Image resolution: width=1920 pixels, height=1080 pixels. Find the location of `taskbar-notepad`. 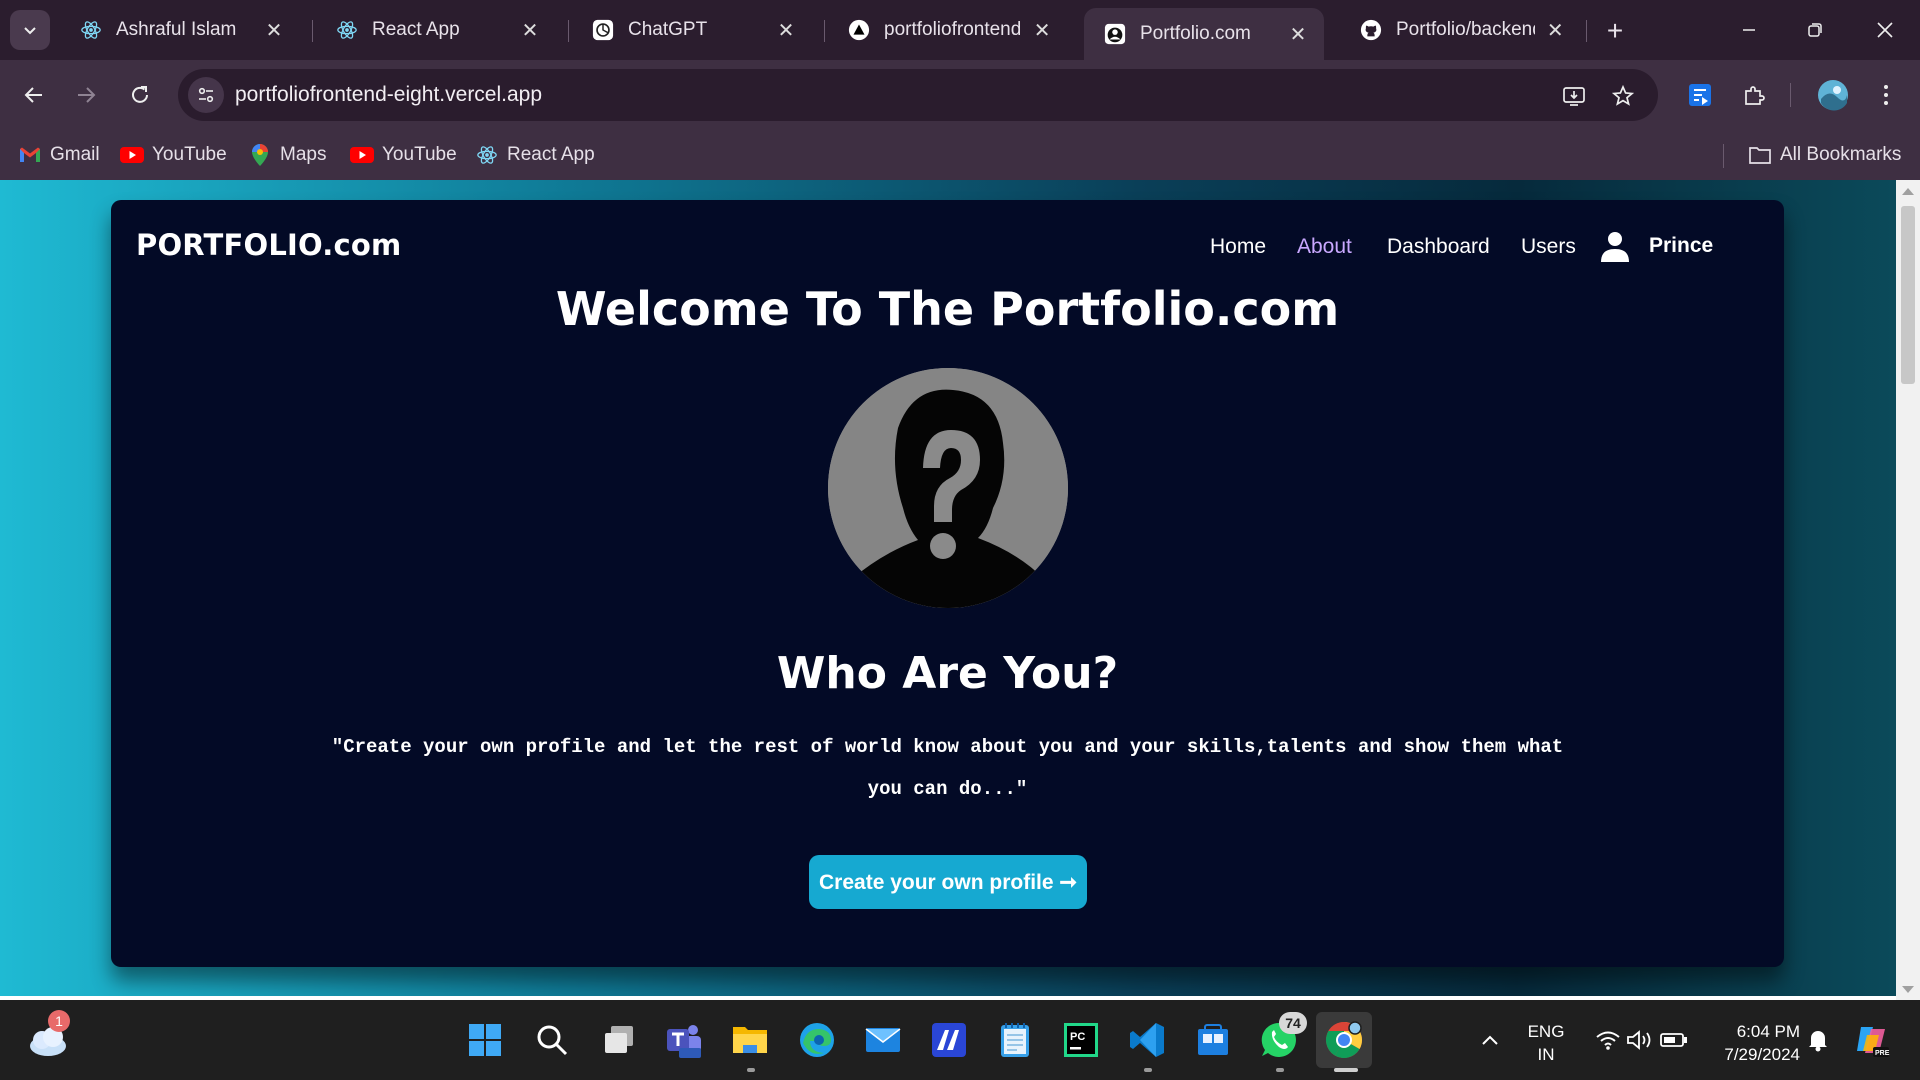

taskbar-notepad is located at coordinates (1015, 1040).